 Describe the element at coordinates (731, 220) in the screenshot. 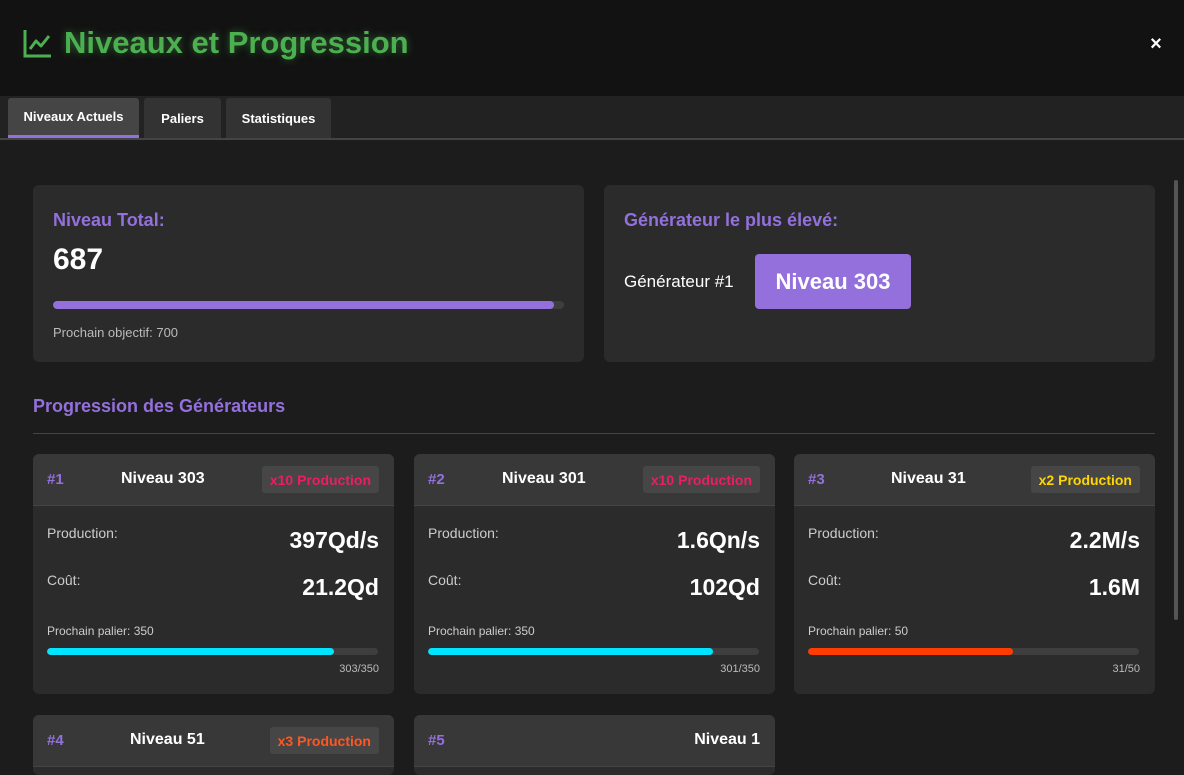

I see `highest-generator-title: Générateur le plus élevé:` at that location.